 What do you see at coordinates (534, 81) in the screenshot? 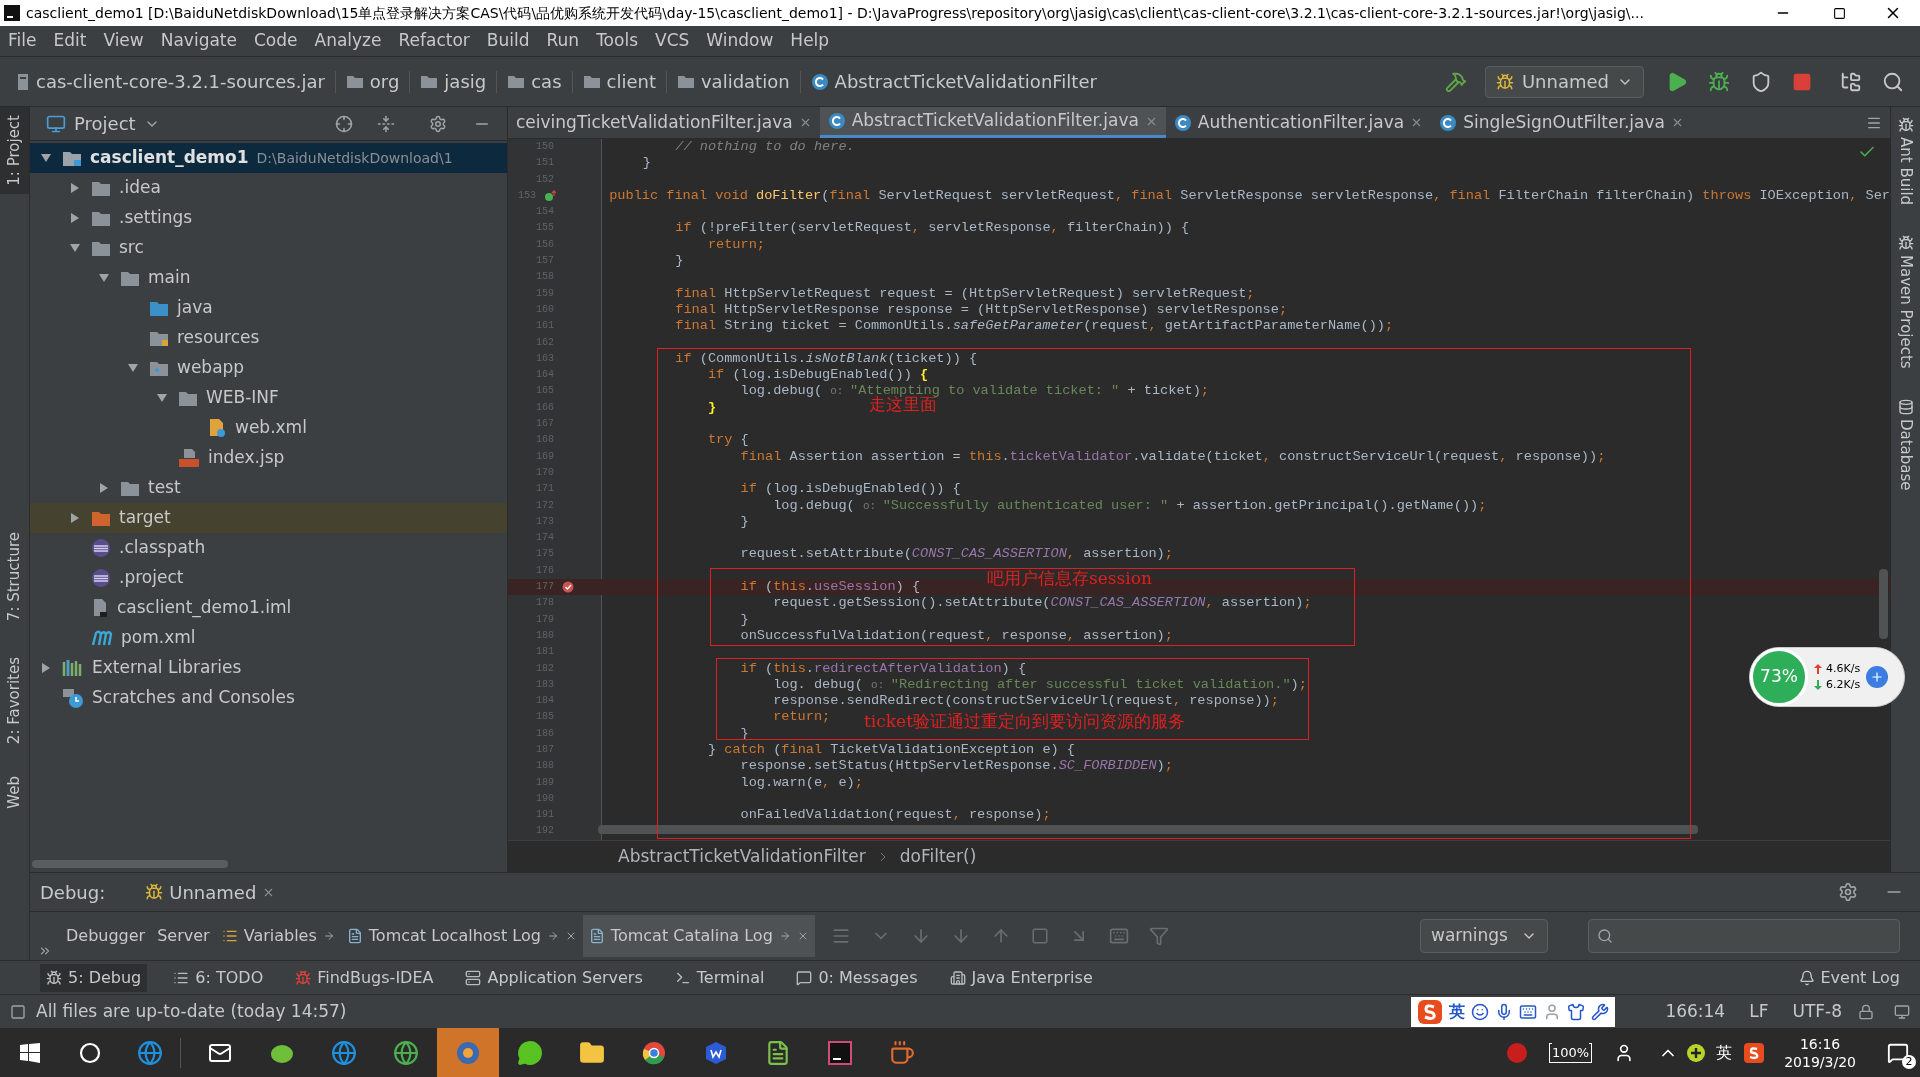
I see `breadcrumb-item: cas` at bounding box center [534, 81].